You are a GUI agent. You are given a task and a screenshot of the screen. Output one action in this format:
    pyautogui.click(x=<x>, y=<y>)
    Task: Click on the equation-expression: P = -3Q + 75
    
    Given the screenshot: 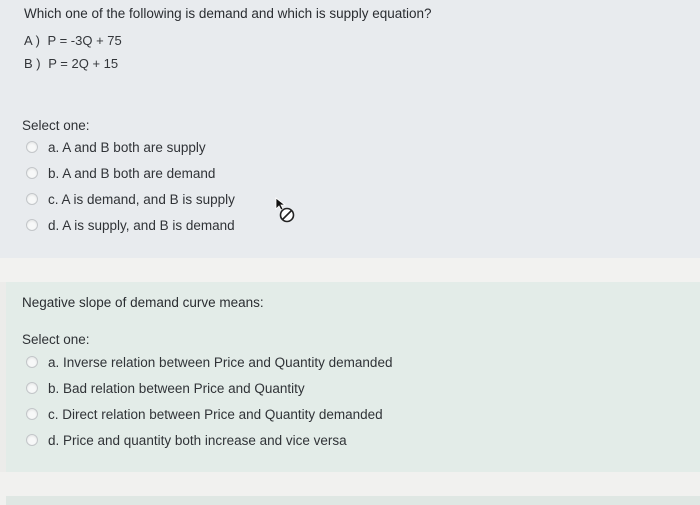 What is the action you would take?
    pyautogui.click(x=84, y=40)
    